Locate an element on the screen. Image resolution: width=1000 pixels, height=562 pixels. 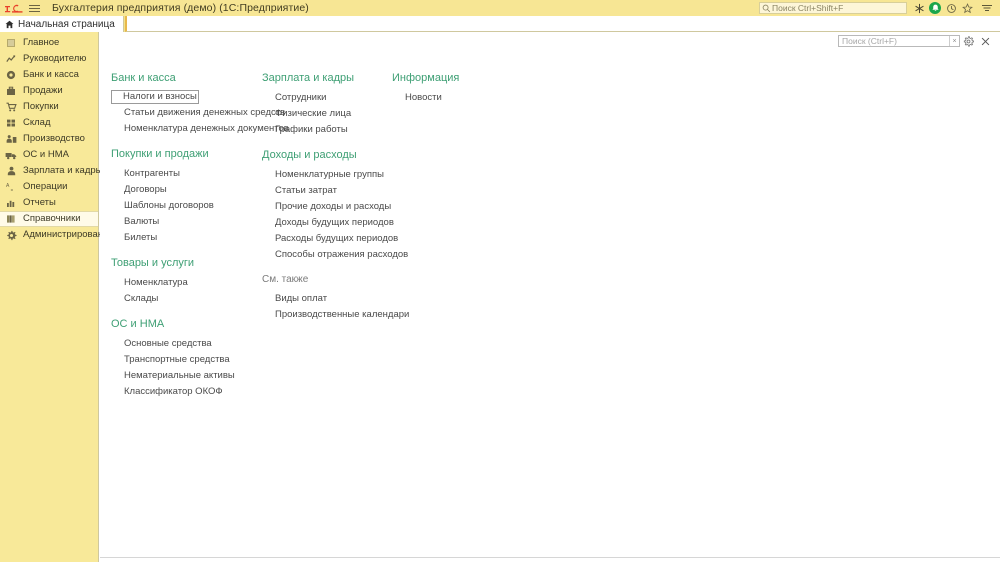
global-search-input: Поиск Ctrl+Shift+F is located at coordinates (833, 8).